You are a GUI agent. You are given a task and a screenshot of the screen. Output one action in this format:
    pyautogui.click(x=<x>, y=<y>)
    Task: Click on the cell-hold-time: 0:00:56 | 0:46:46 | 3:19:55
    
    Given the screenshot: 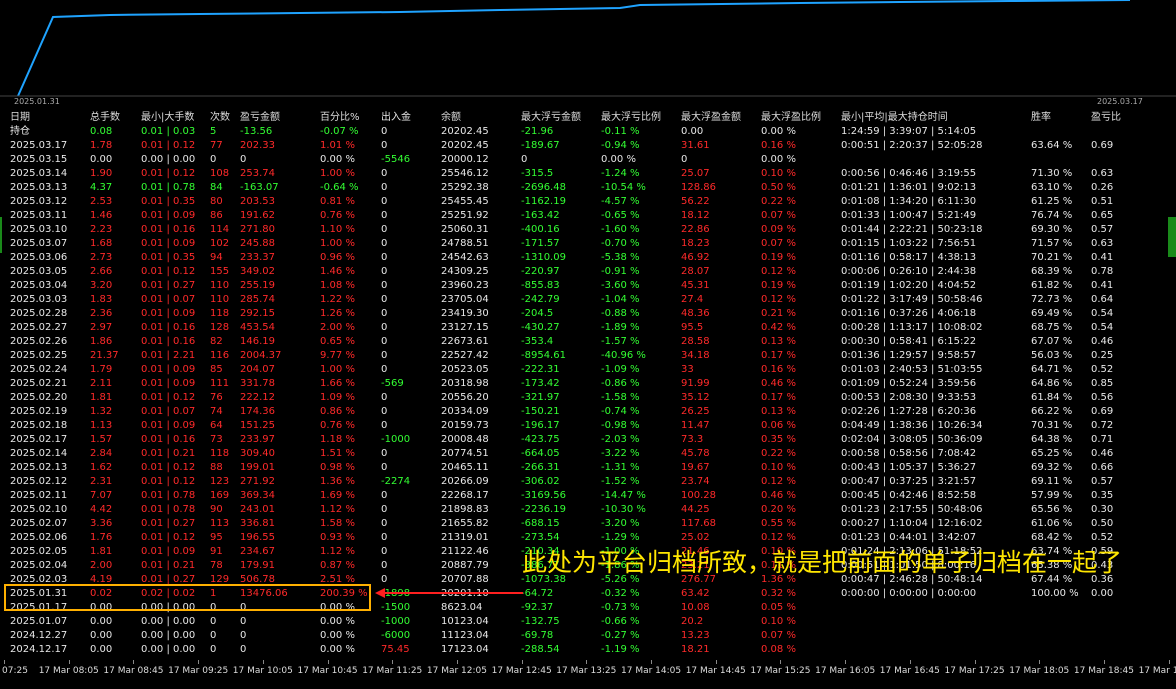 What is the action you would take?
    pyautogui.click(x=909, y=173)
    